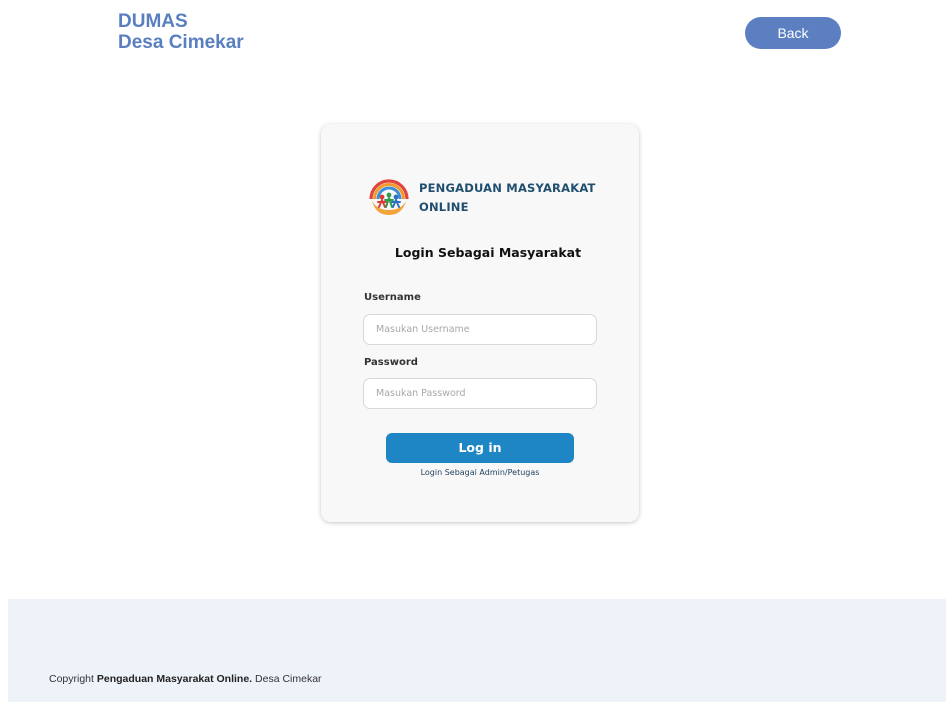  What do you see at coordinates (507, 198) in the screenshot?
I see `logo-text: PENGADUAN MASYARAKAT ONLINE` at bounding box center [507, 198].